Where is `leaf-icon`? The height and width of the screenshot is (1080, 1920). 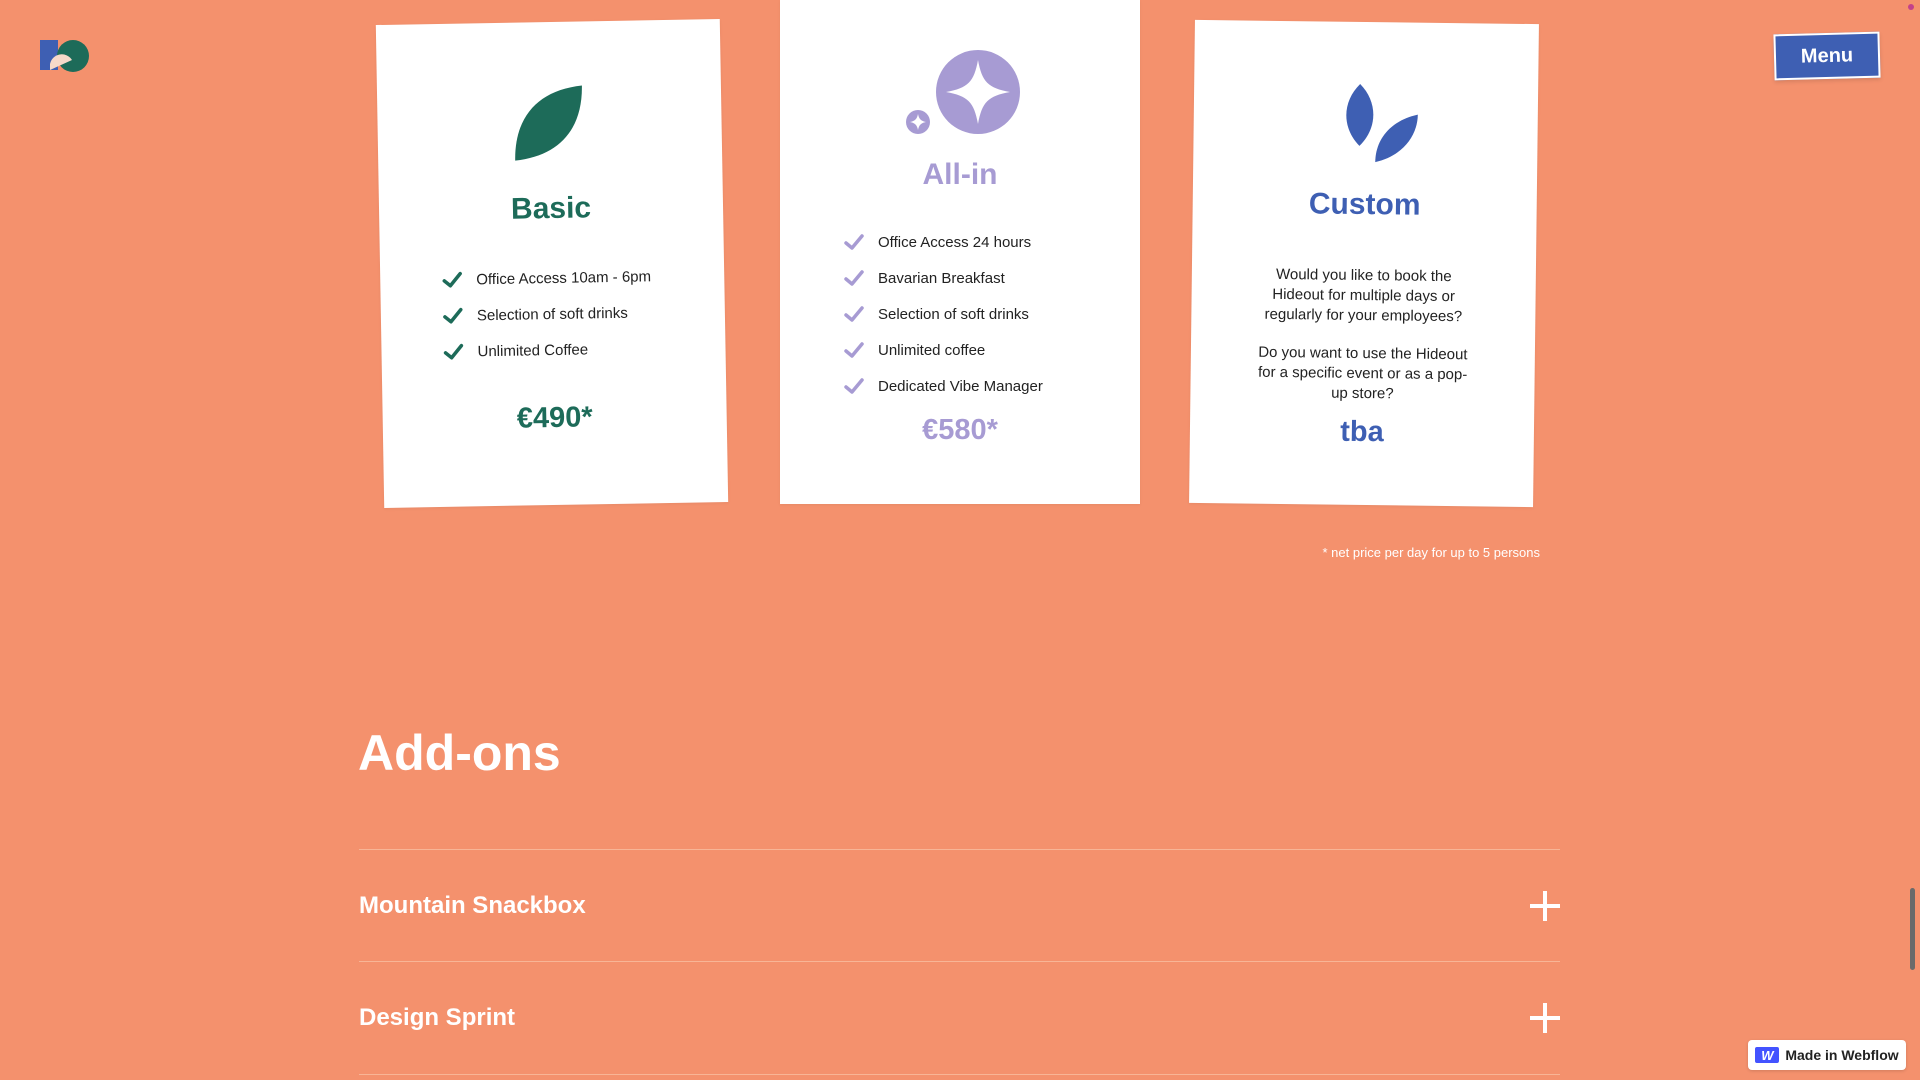
leaf-icon is located at coordinates (548, 123).